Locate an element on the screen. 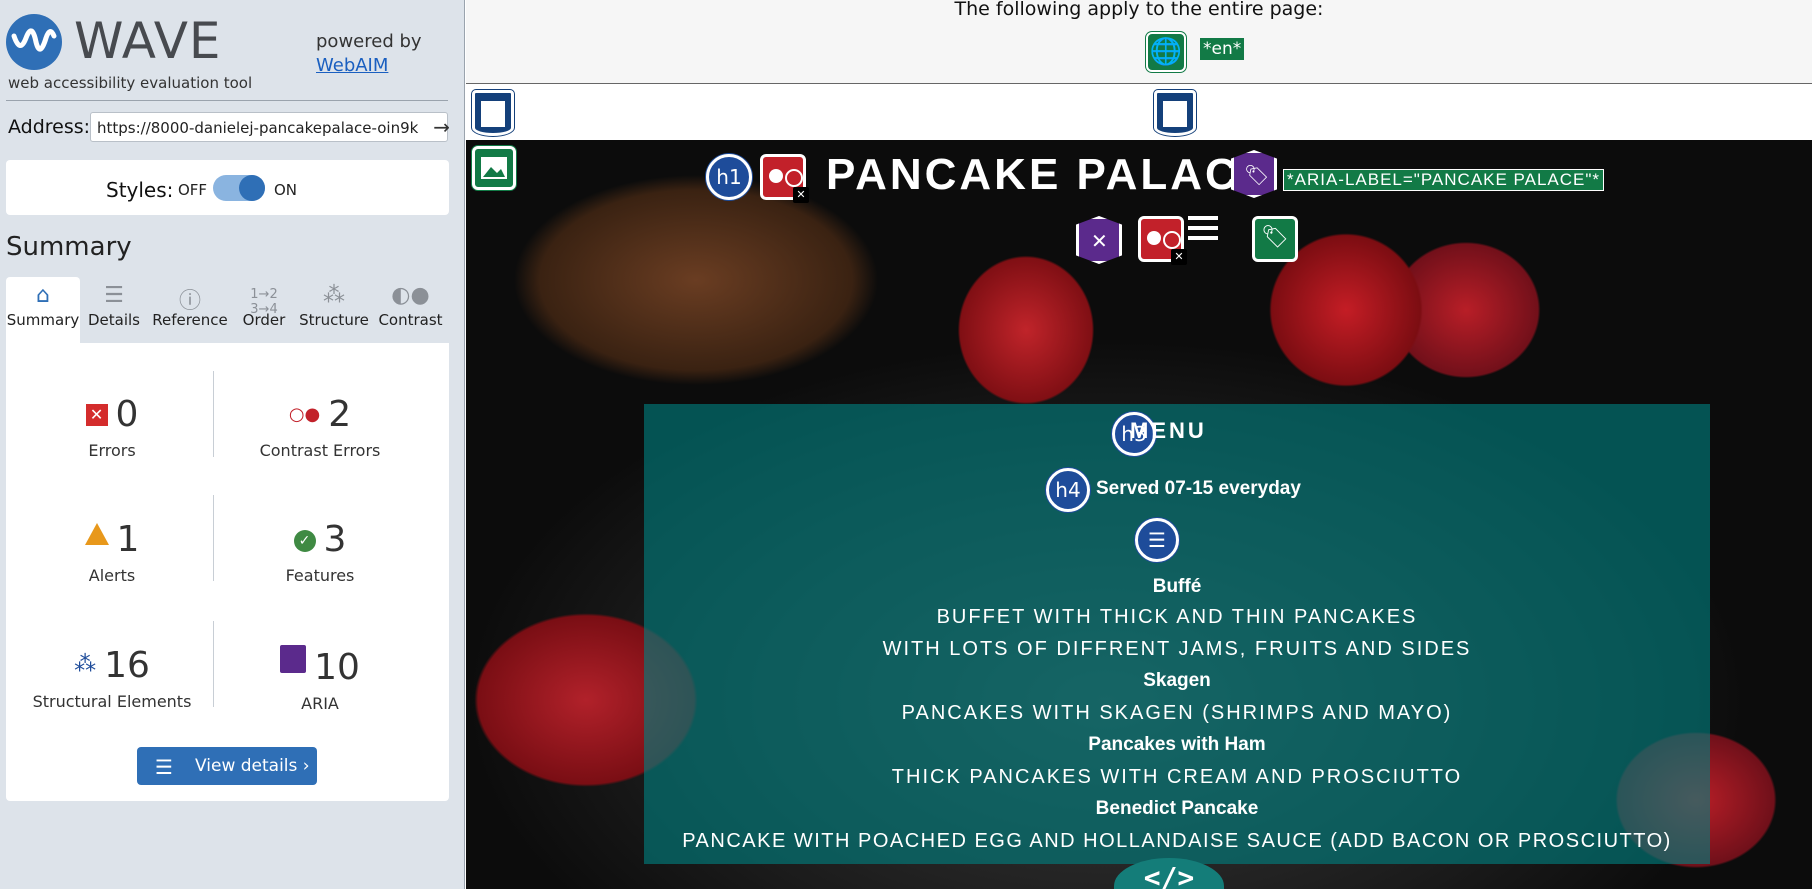 The width and height of the screenshot is (1812, 889). tab-order: 1→2 3→4 Order is located at coordinates (264, 310).